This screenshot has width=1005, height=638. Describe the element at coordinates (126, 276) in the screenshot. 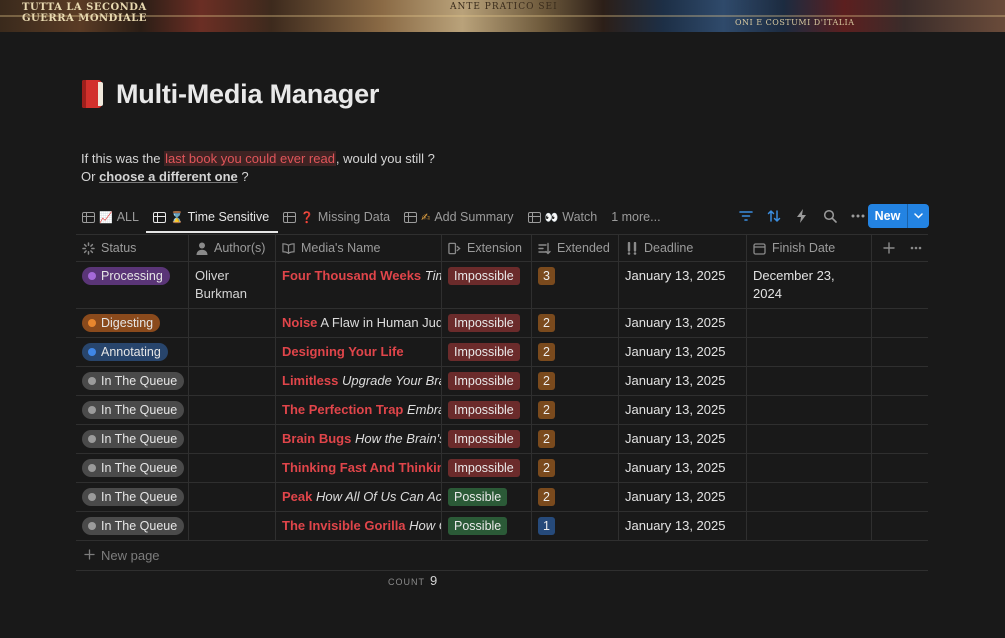

I see `status-badge-processing: Processing` at that location.